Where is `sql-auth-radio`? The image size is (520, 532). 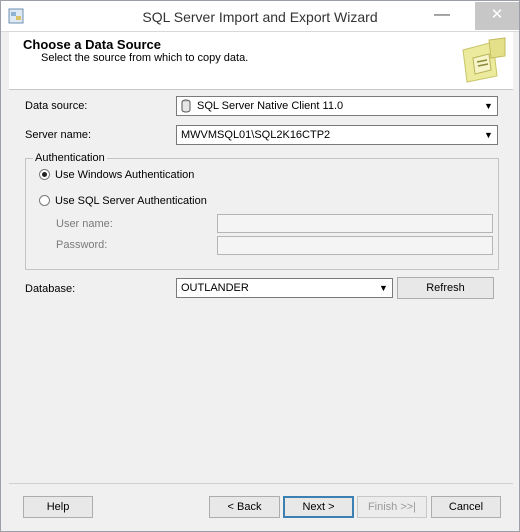 sql-auth-radio is located at coordinates (44, 200).